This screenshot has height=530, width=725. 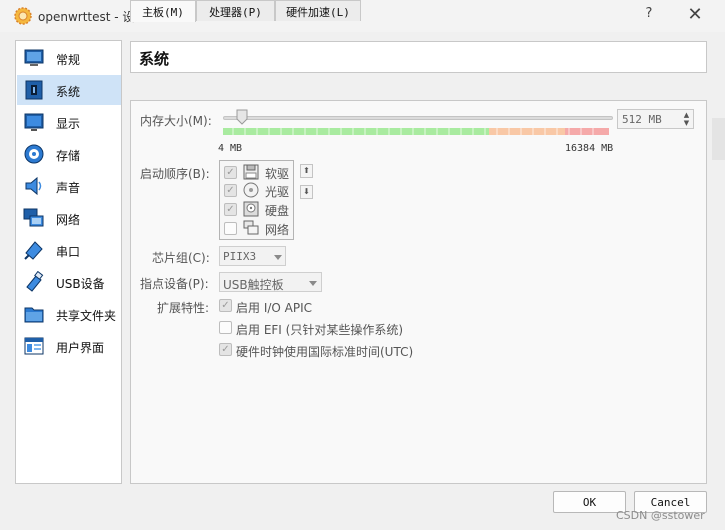 What do you see at coordinates (176, 121) in the screenshot?
I see `memory-label: 内存大小(M):` at bounding box center [176, 121].